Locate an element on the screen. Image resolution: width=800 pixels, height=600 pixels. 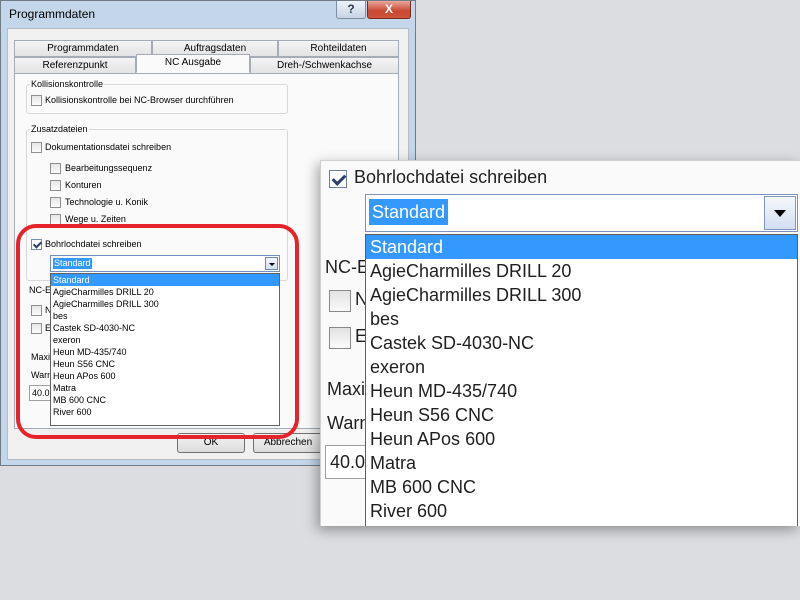
contours-checkbox is located at coordinates (55, 185).